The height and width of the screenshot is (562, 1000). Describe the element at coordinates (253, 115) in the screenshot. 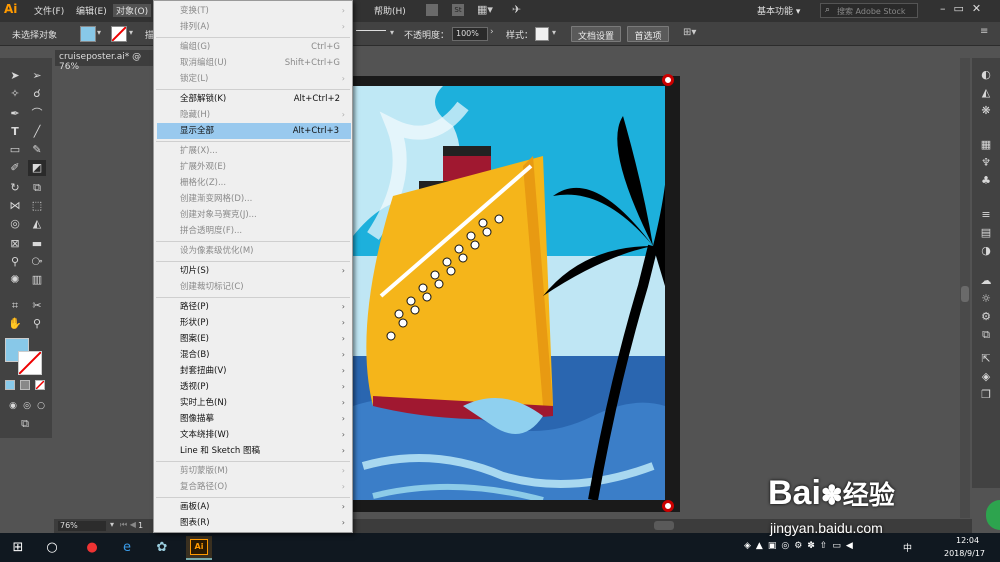

I see `menu-item: 隐藏(H) ›` at that location.